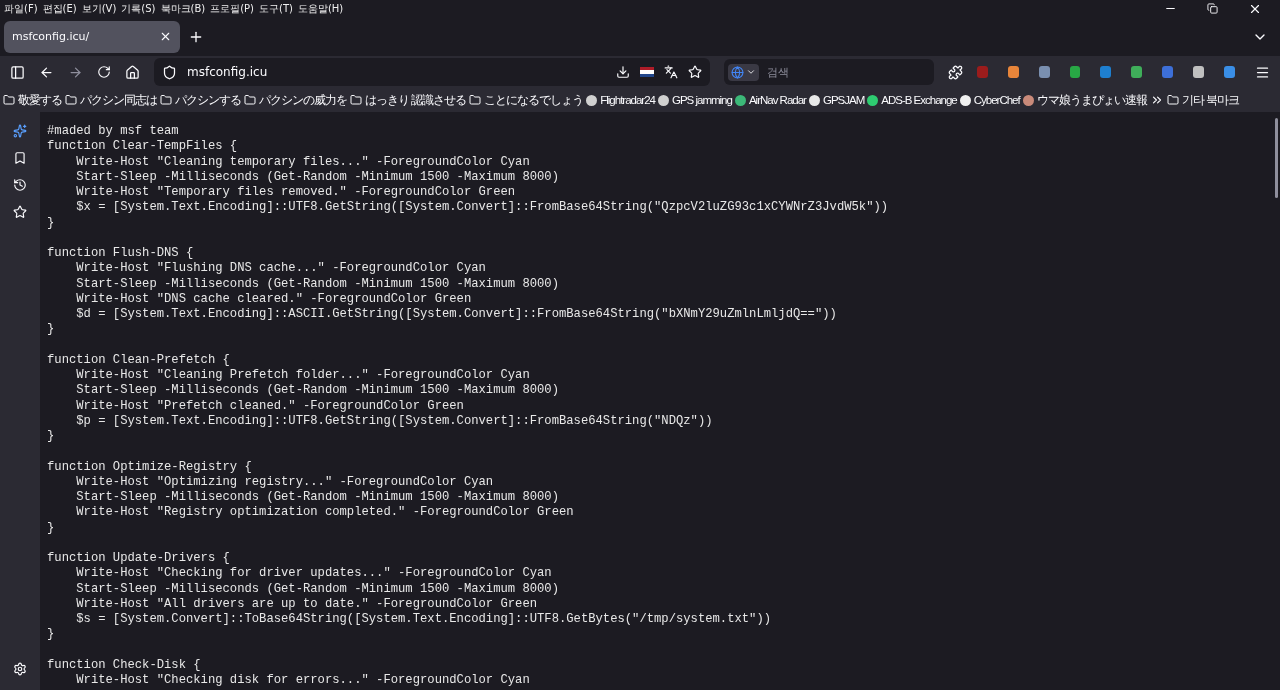 Image resolution: width=1280 pixels, height=690 pixels. Describe the element at coordinates (323, 8) in the screenshot. I see `menu-item: 도움말(H)` at that location.